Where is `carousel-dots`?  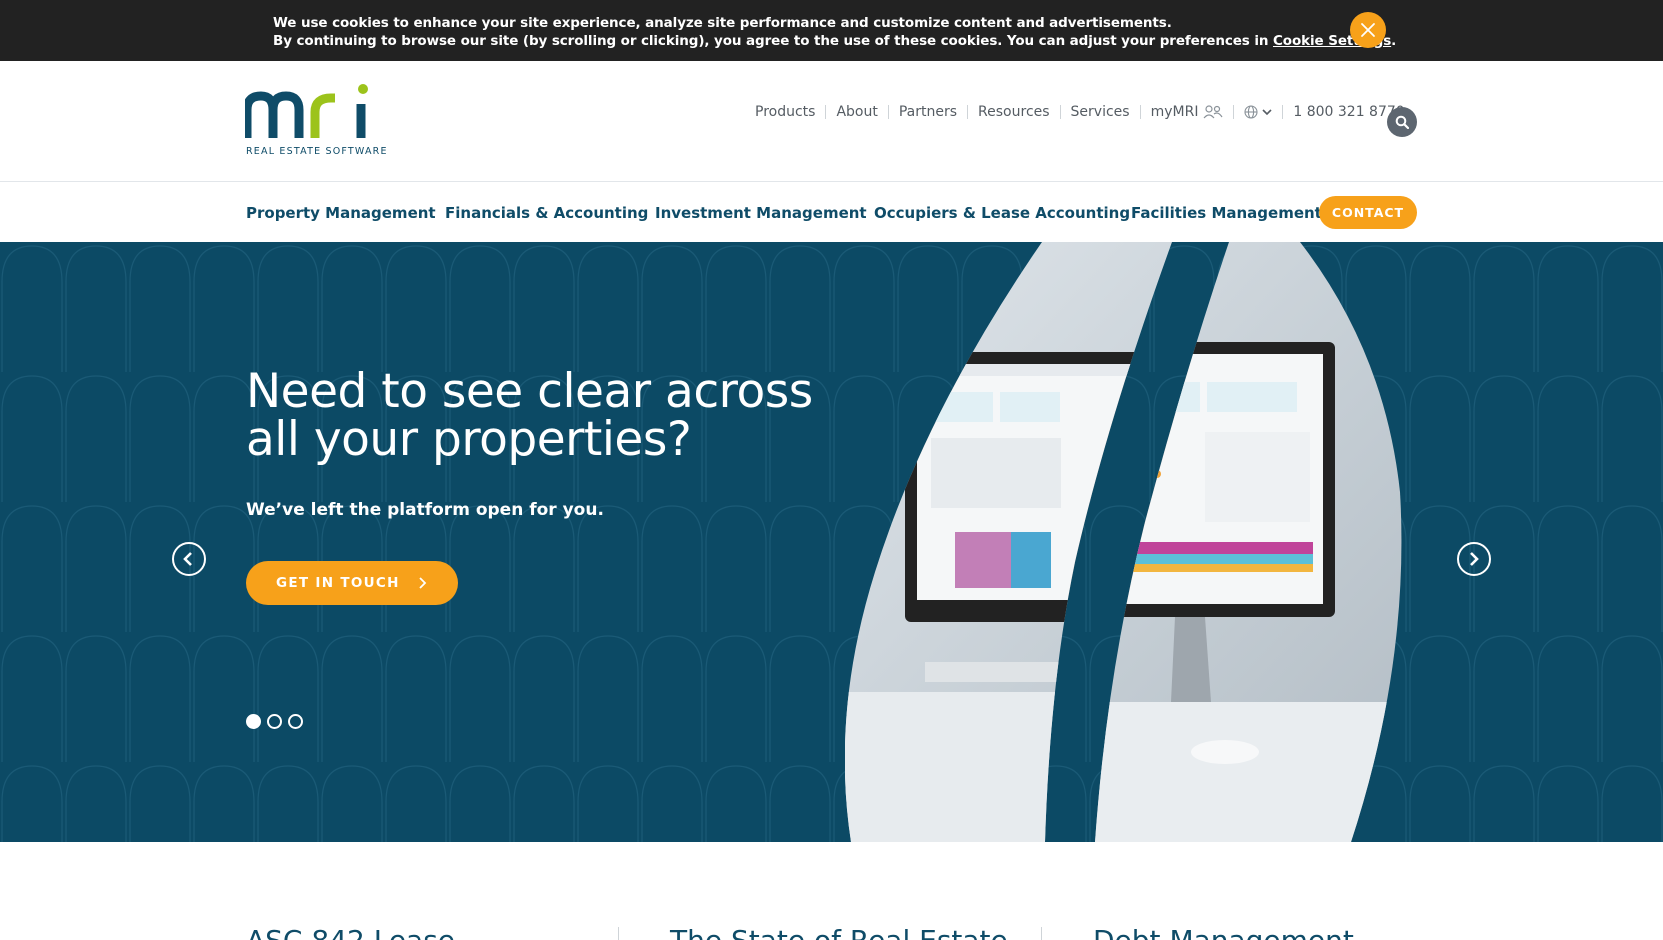 carousel-dots is located at coordinates (274, 721).